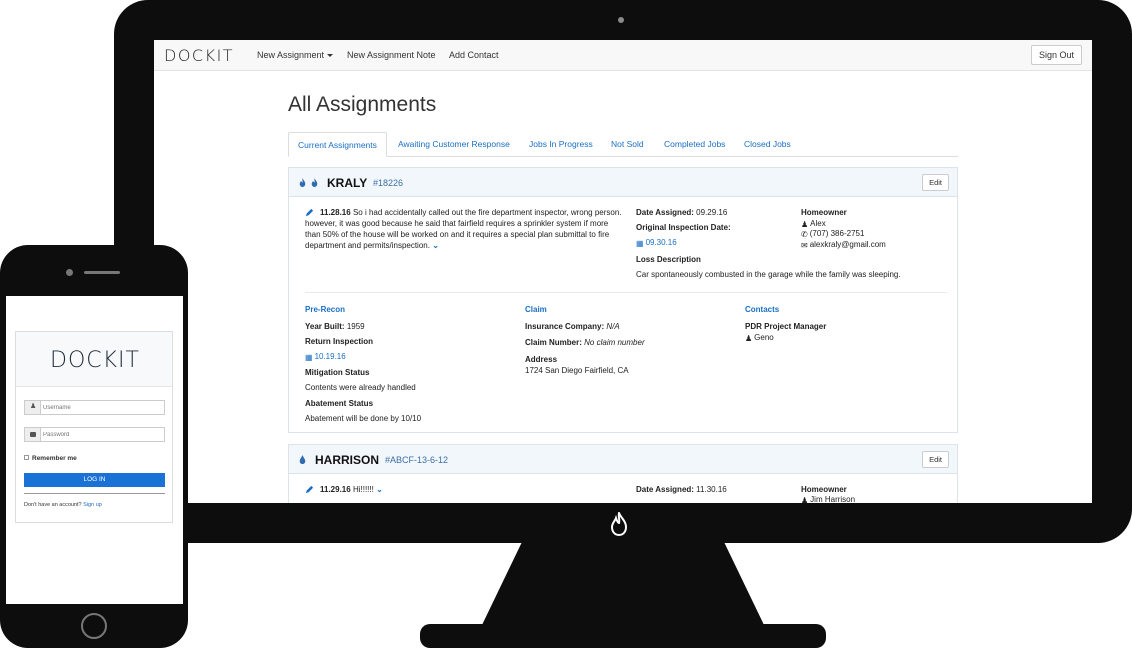 The image size is (1132, 648). Describe the element at coordinates (94, 626) in the screenshot. I see `phone-home-button` at that location.